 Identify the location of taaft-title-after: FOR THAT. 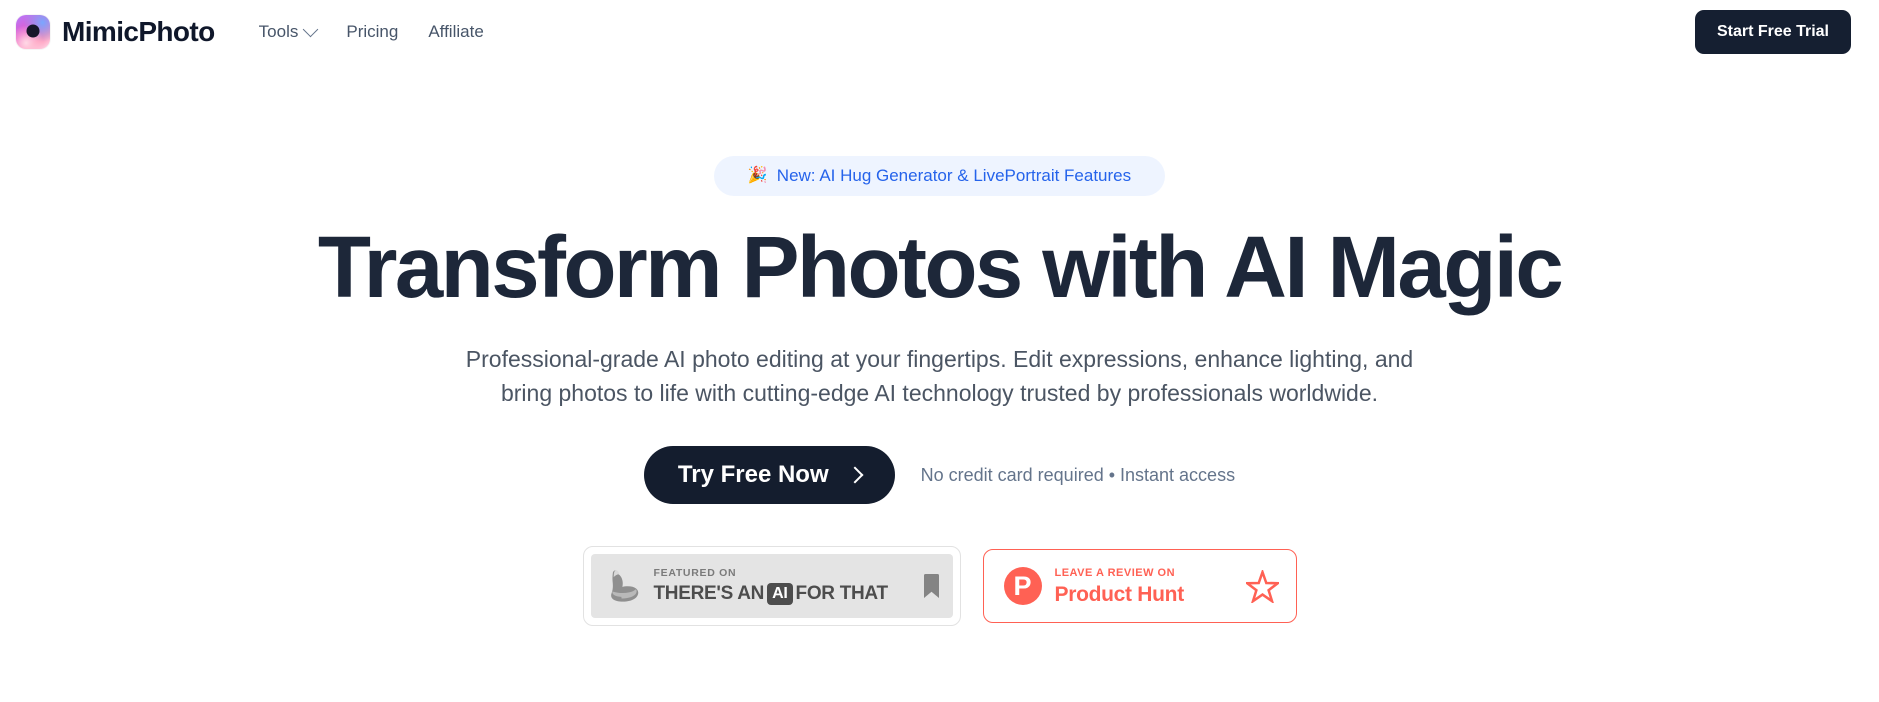
(842, 594).